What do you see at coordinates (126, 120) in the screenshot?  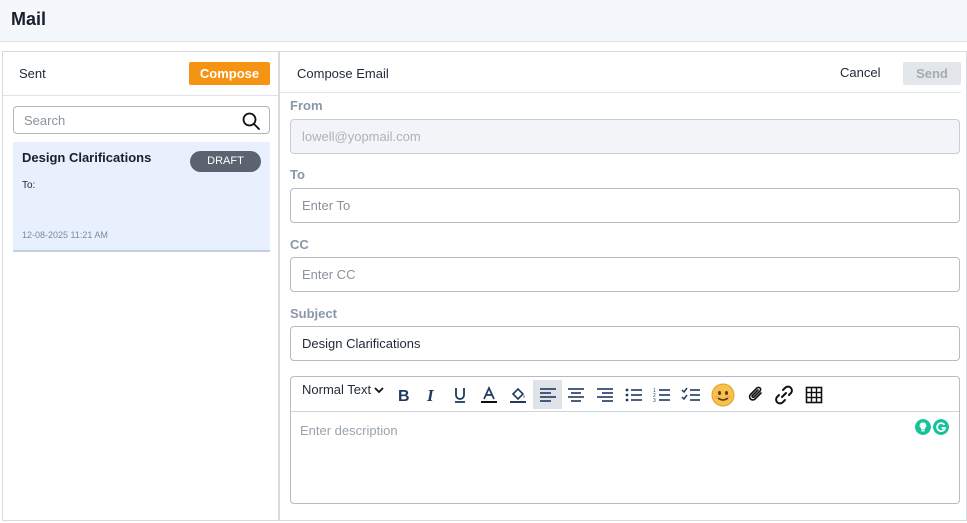 I see `search-input` at bounding box center [126, 120].